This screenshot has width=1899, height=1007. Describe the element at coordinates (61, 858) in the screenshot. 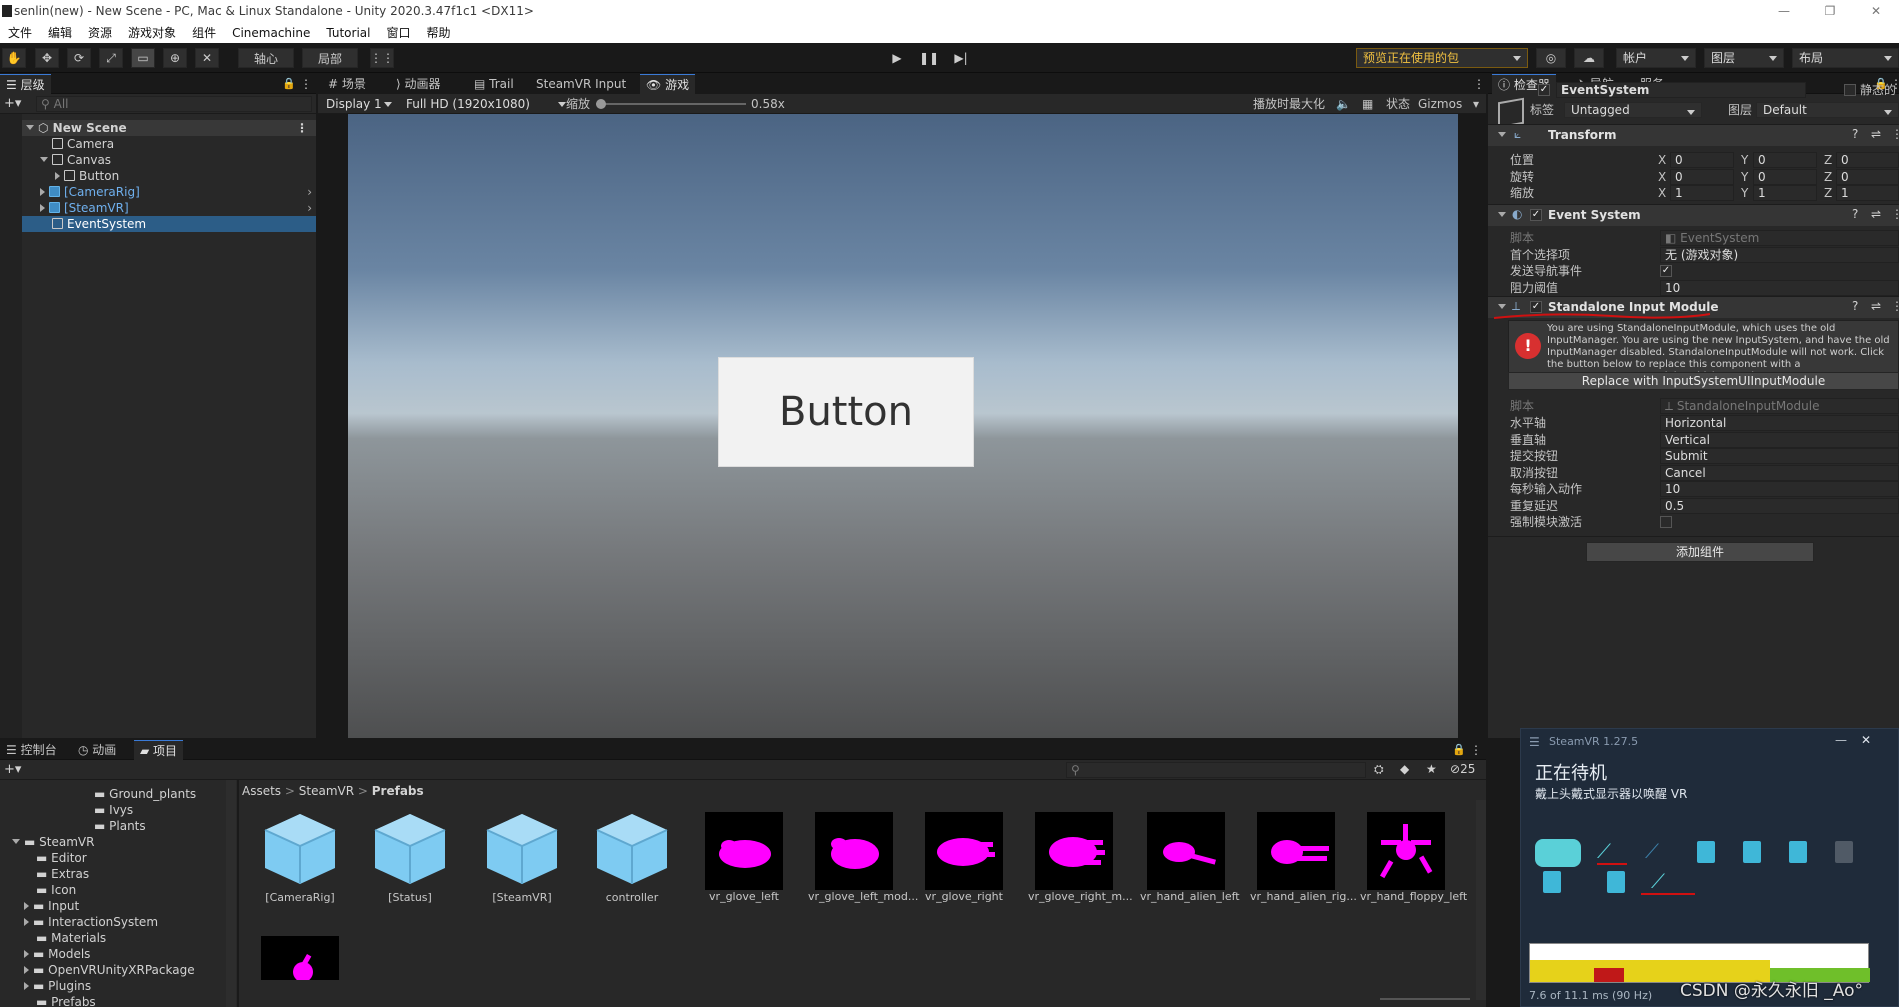

I see `folder-editor: ▬ Editor` at that location.